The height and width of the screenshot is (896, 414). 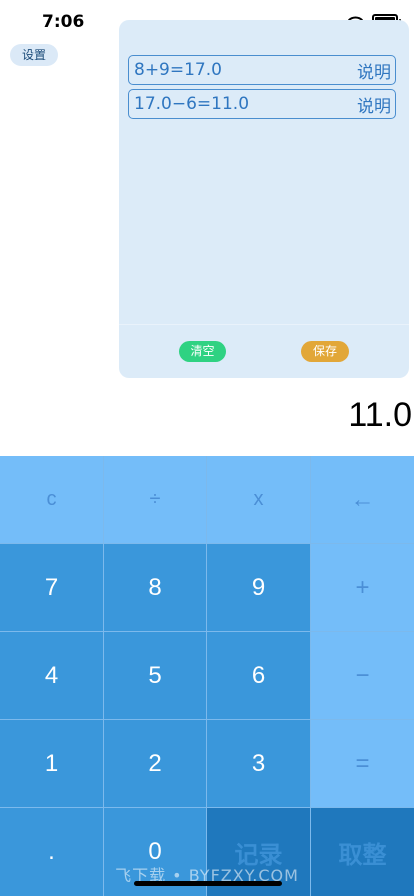 I want to click on digit-5-key: 5, so click(x=155, y=676).